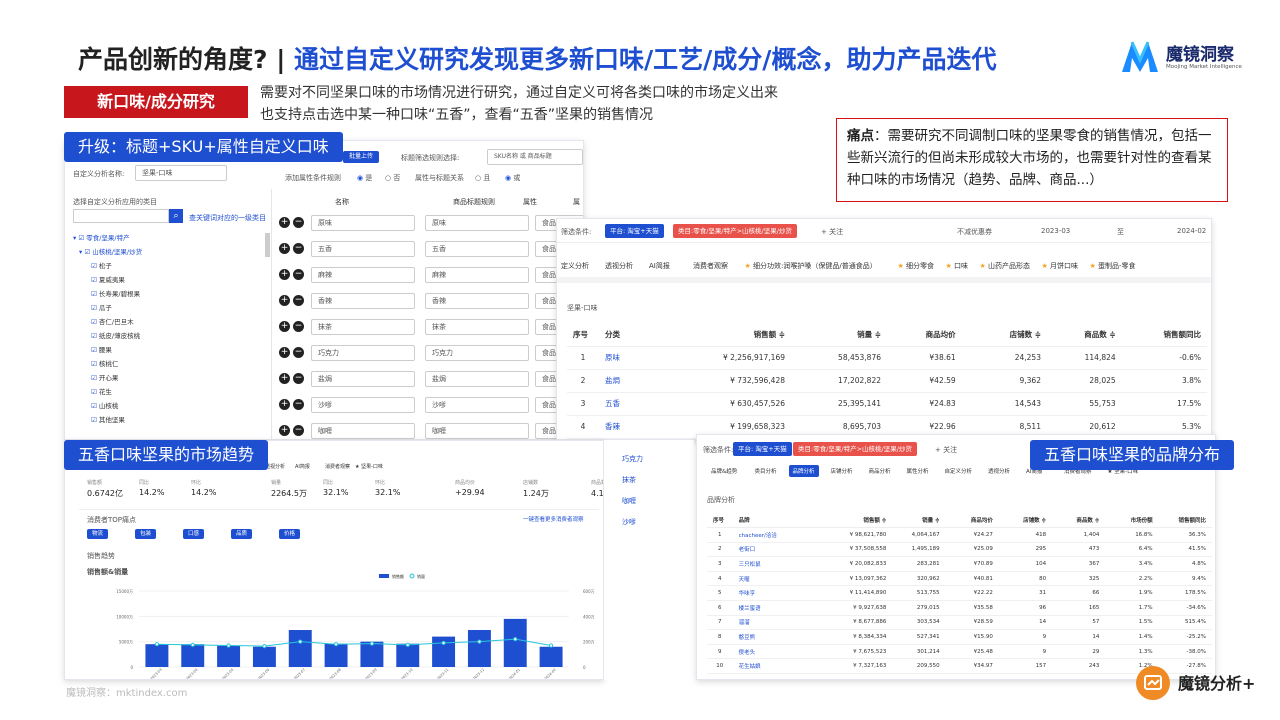  Describe the element at coordinates (832, 232) in the screenshot. I see `follow-link: + 关注` at that location.